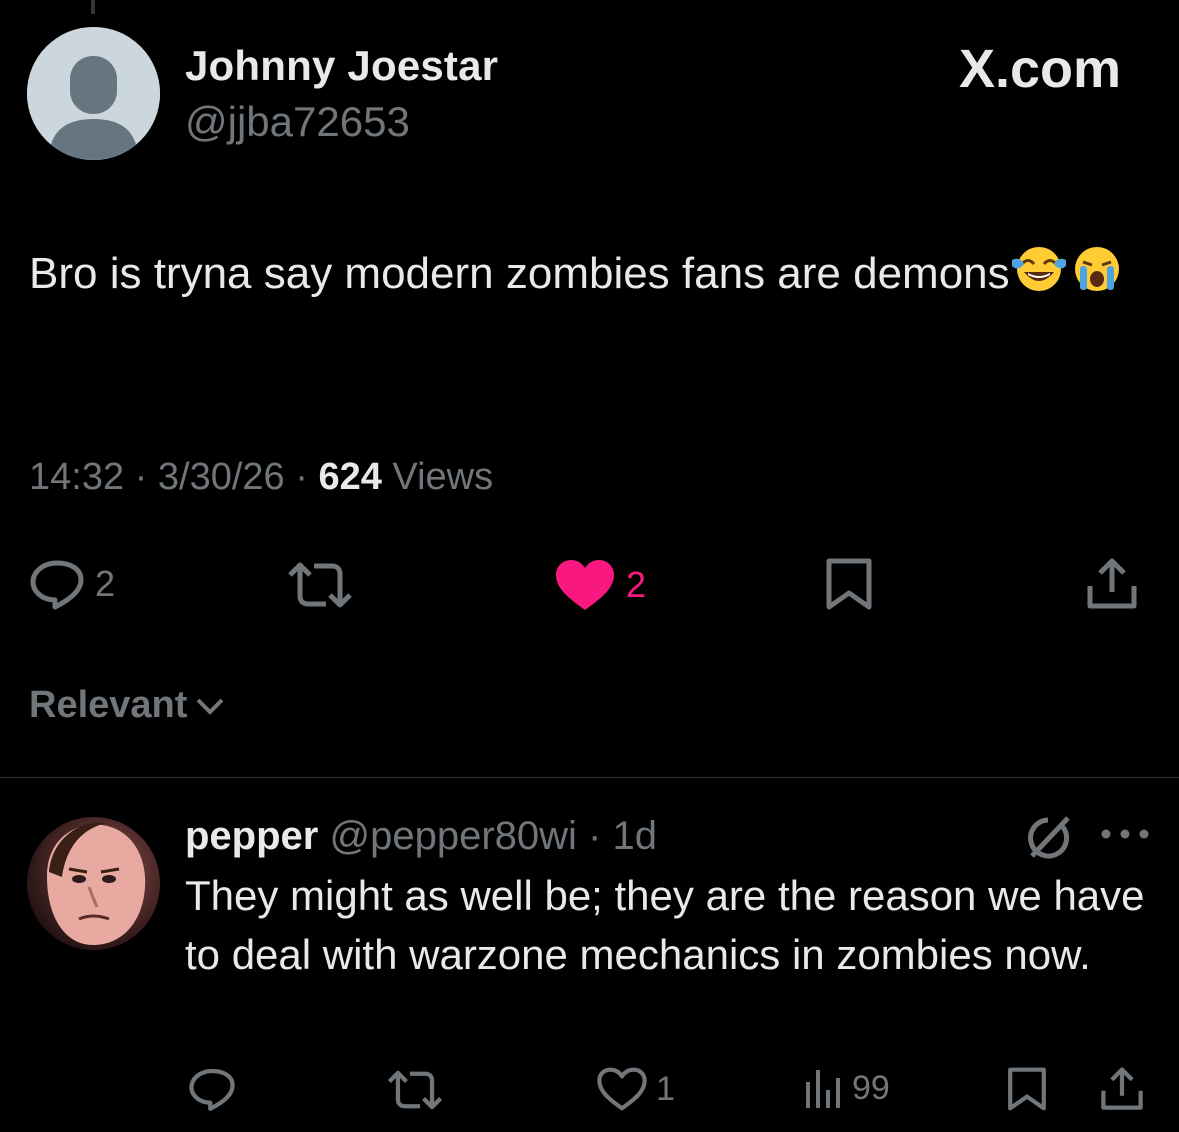  I want to click on chevron-down-icon, so click(210, 706).